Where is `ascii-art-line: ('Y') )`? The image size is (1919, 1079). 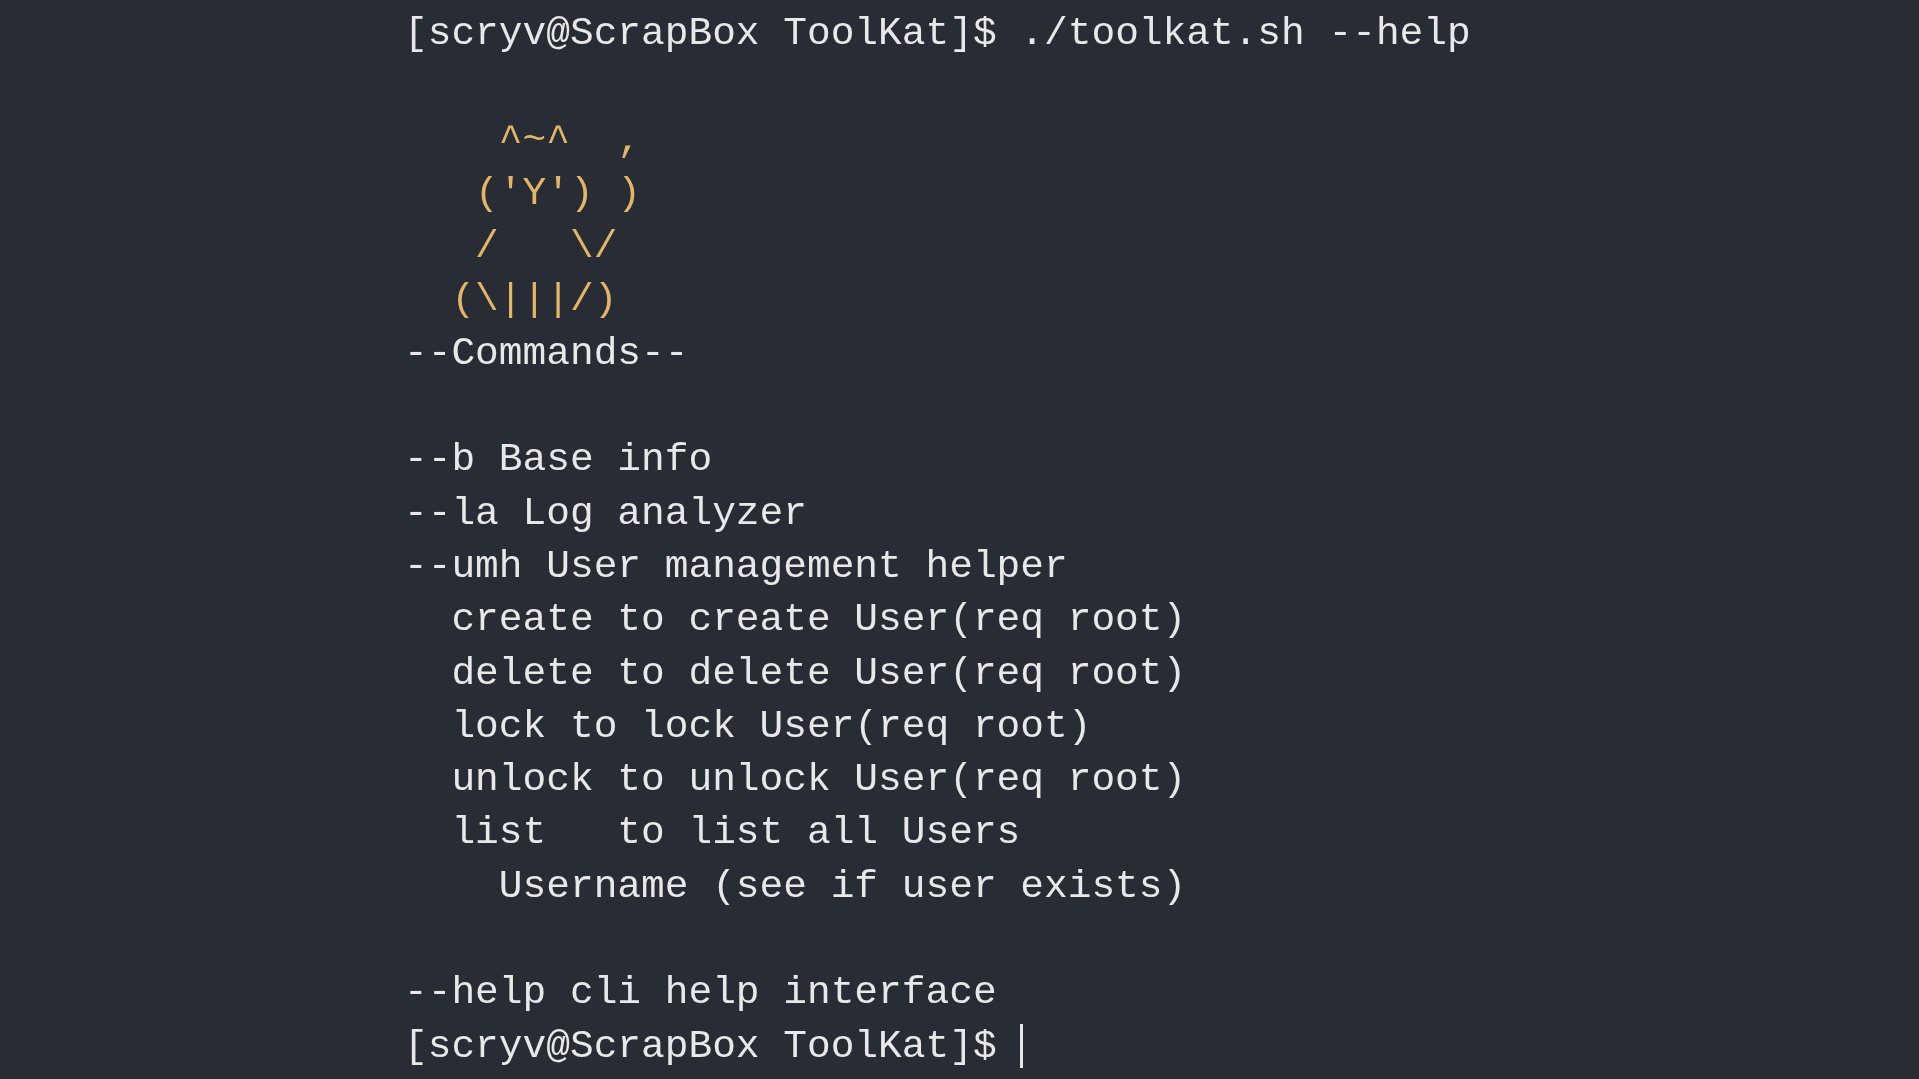 ascii-art-line: ('Y') ) is located at coordinates (558, 193).